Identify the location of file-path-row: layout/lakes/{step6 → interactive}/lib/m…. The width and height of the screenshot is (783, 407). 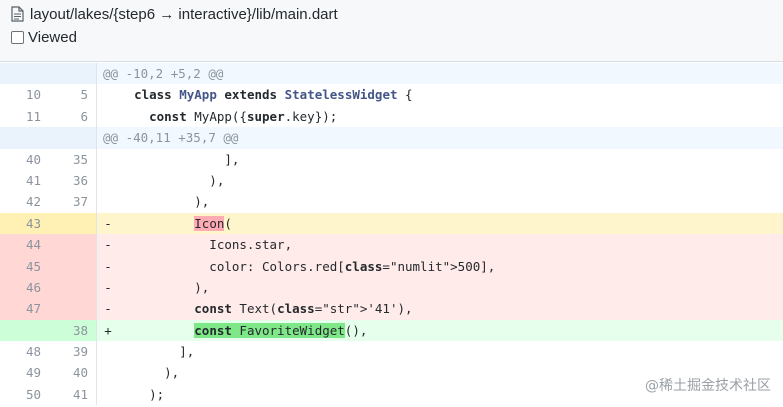
(174, 14).